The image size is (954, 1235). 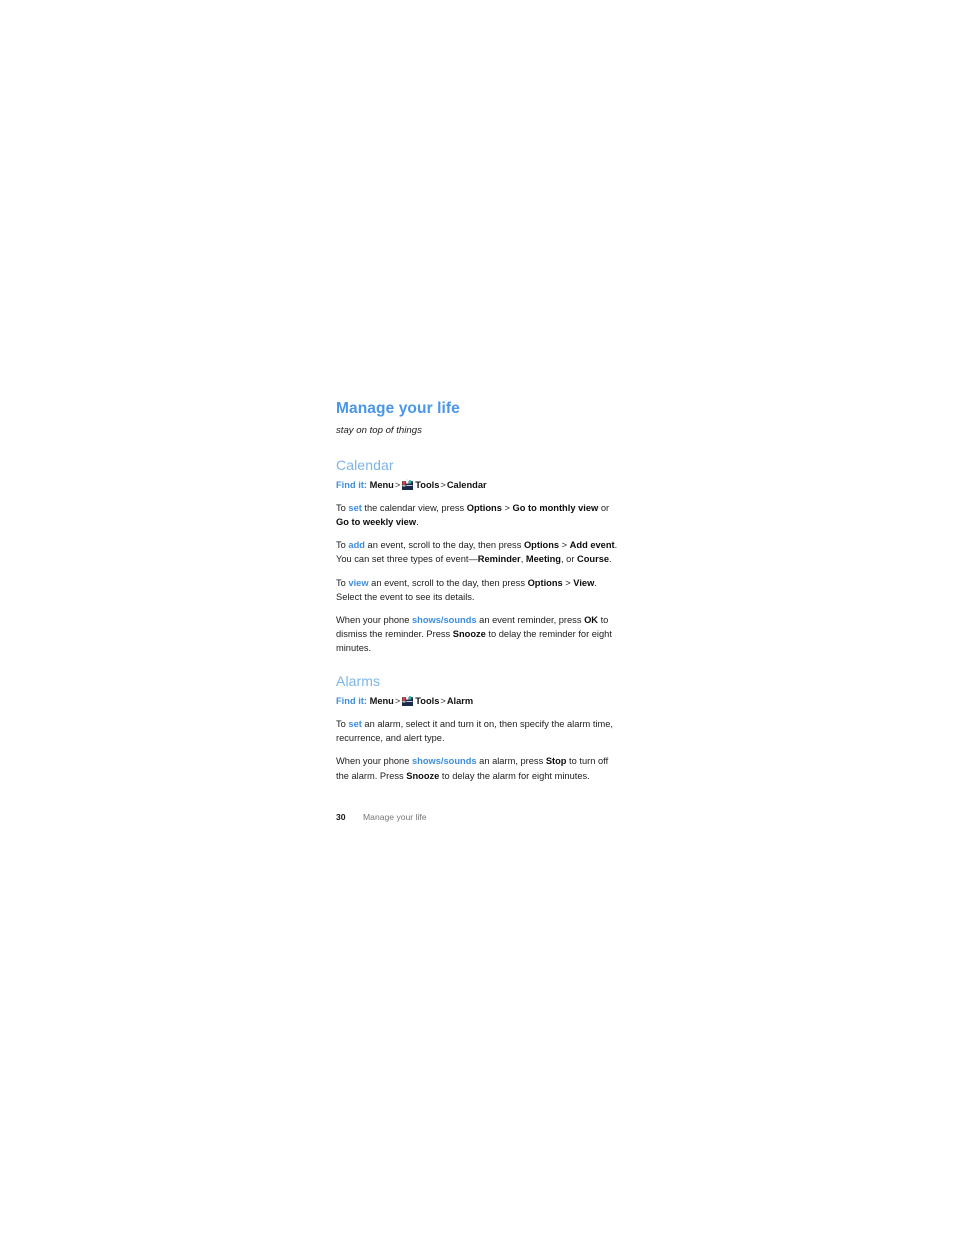 I want to click on ui-term-stop: Stop, so click(x=556, y=761).